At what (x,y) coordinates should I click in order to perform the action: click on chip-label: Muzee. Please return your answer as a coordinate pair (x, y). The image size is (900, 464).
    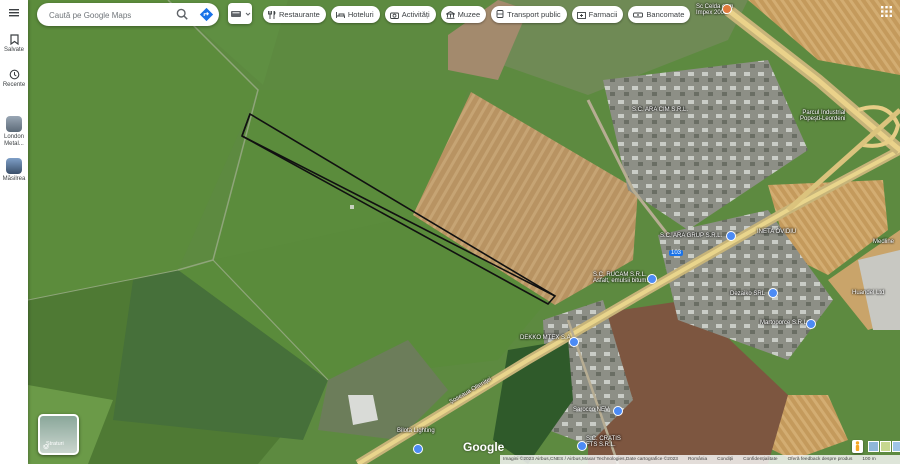
    Looking at the image, I should click on (469, 14).